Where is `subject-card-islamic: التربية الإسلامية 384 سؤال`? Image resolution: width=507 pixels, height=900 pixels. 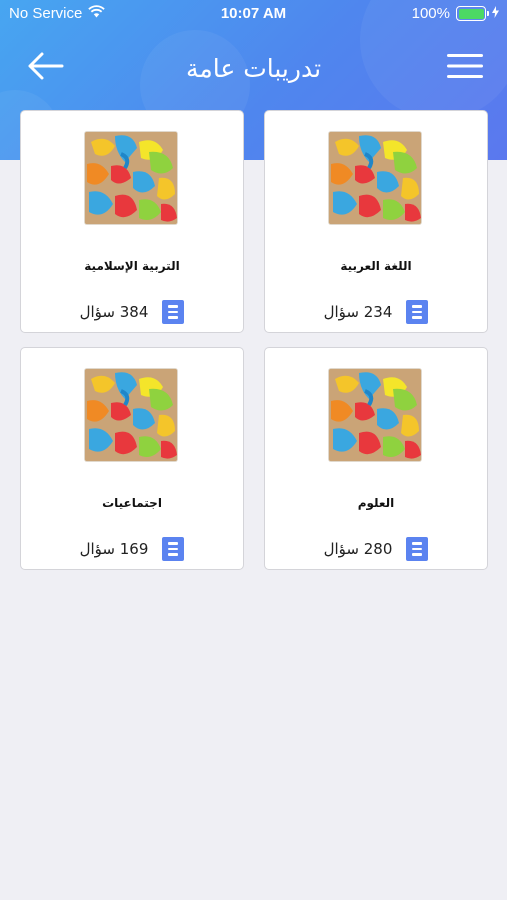 subject-card-islamic: التربية الإسلامية 384 سؤال is located at coordinates (132, 221).